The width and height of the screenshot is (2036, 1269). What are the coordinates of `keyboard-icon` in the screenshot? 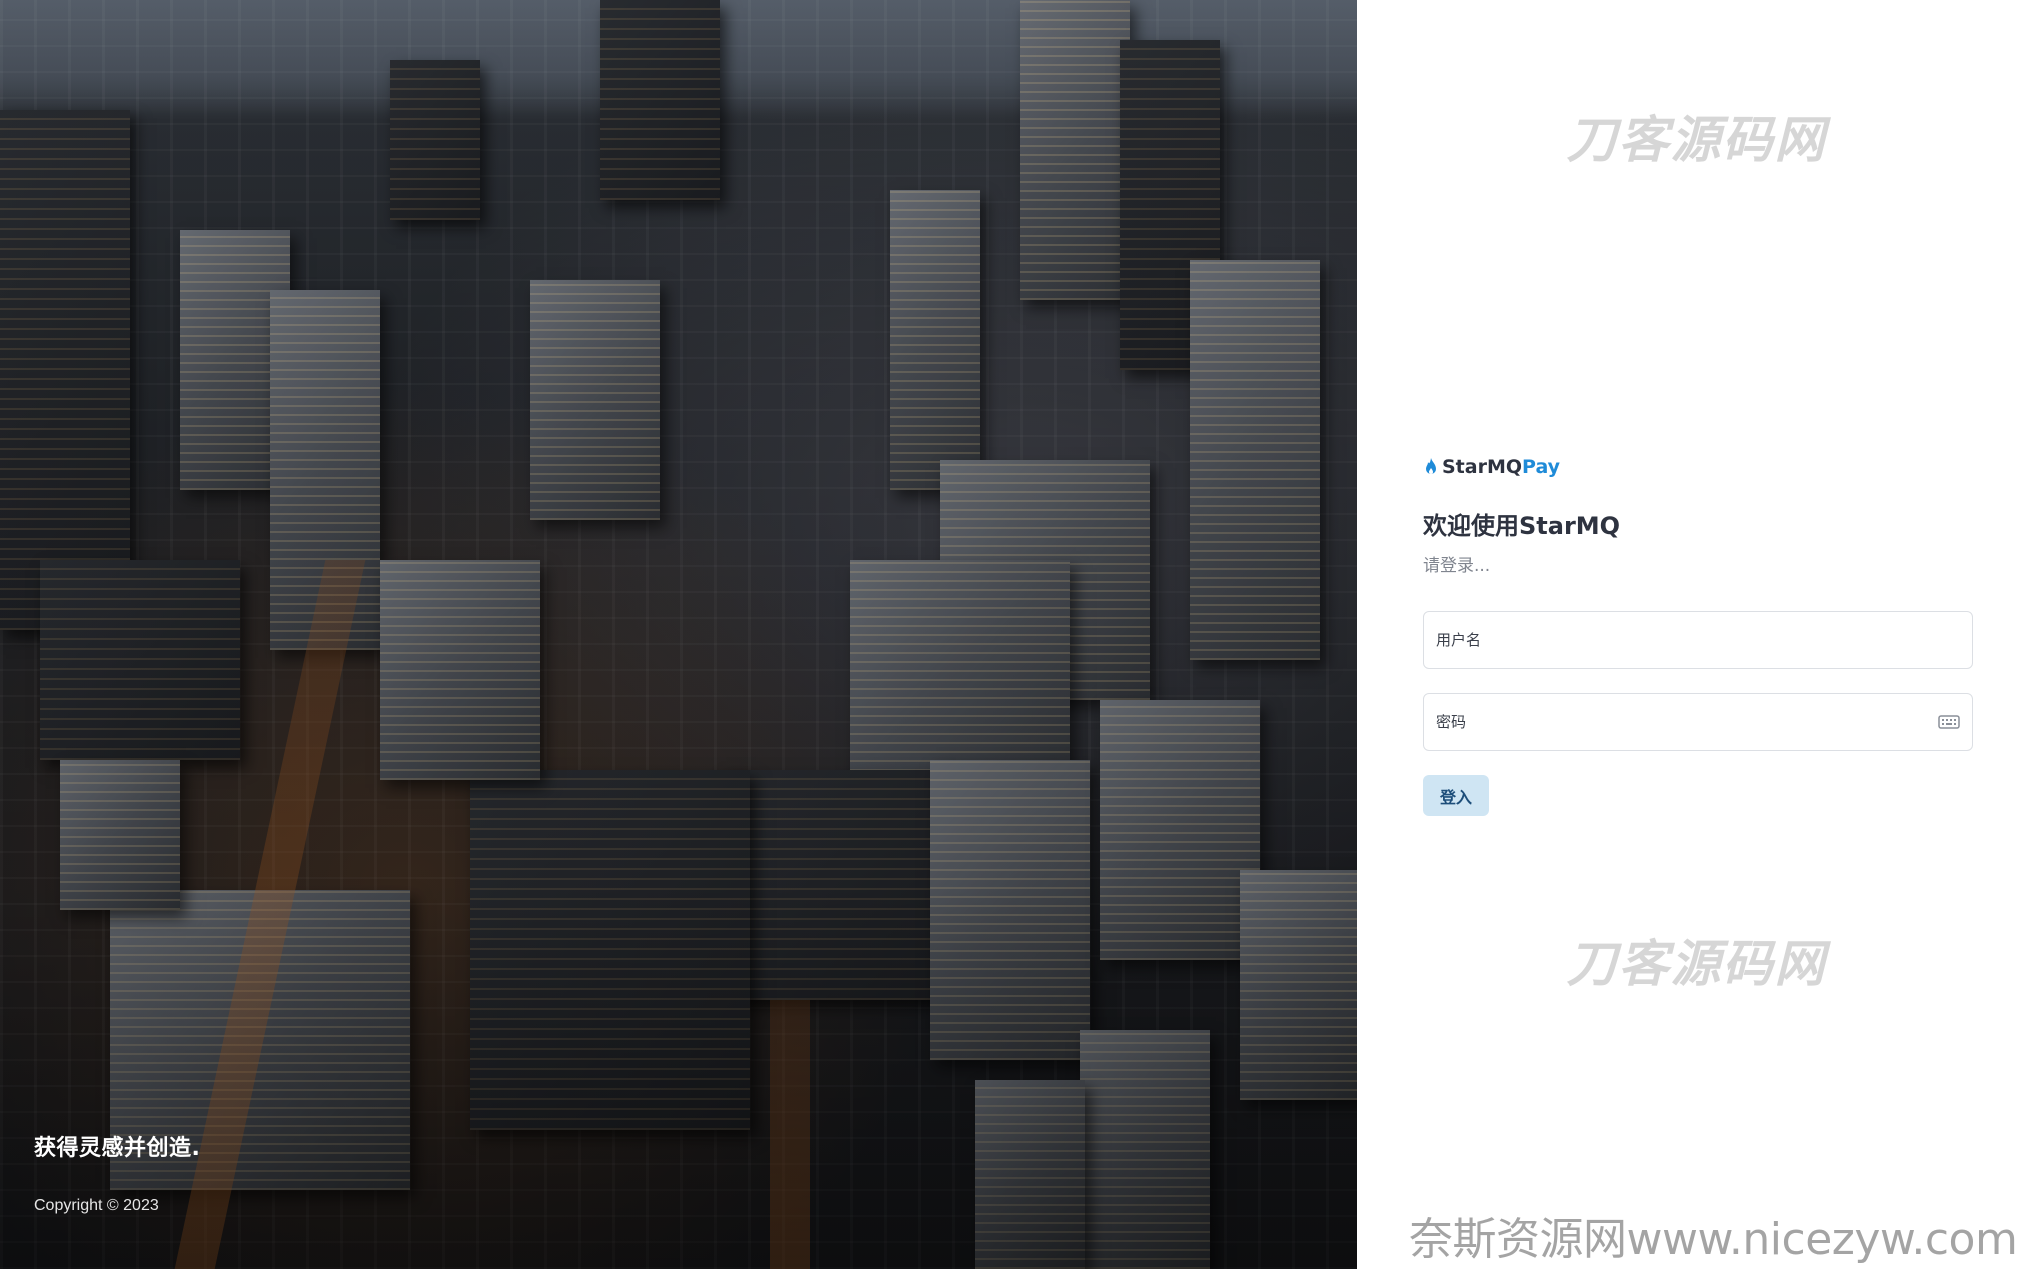 It's located at (1949, 722).